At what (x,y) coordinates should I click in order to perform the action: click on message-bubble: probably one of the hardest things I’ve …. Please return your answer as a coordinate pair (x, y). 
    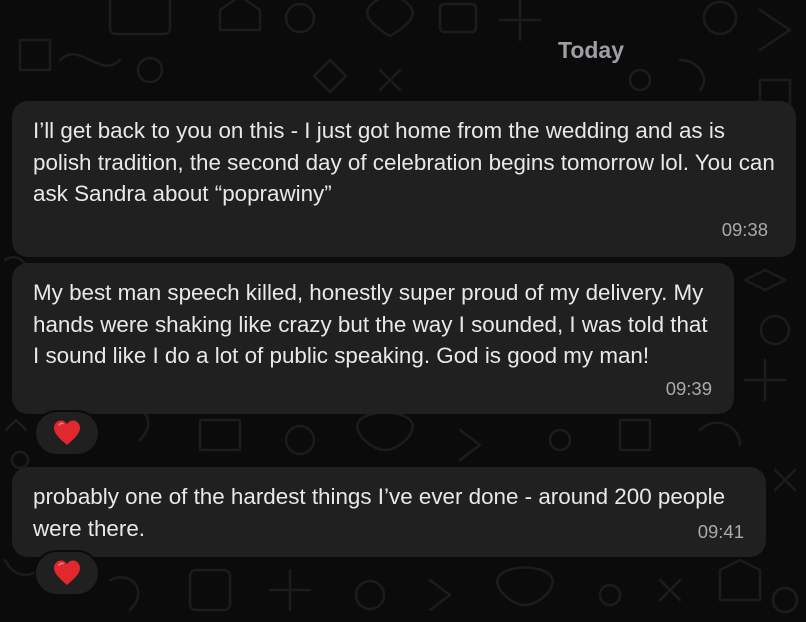
    Looking at the image, I should click on (389, 512).